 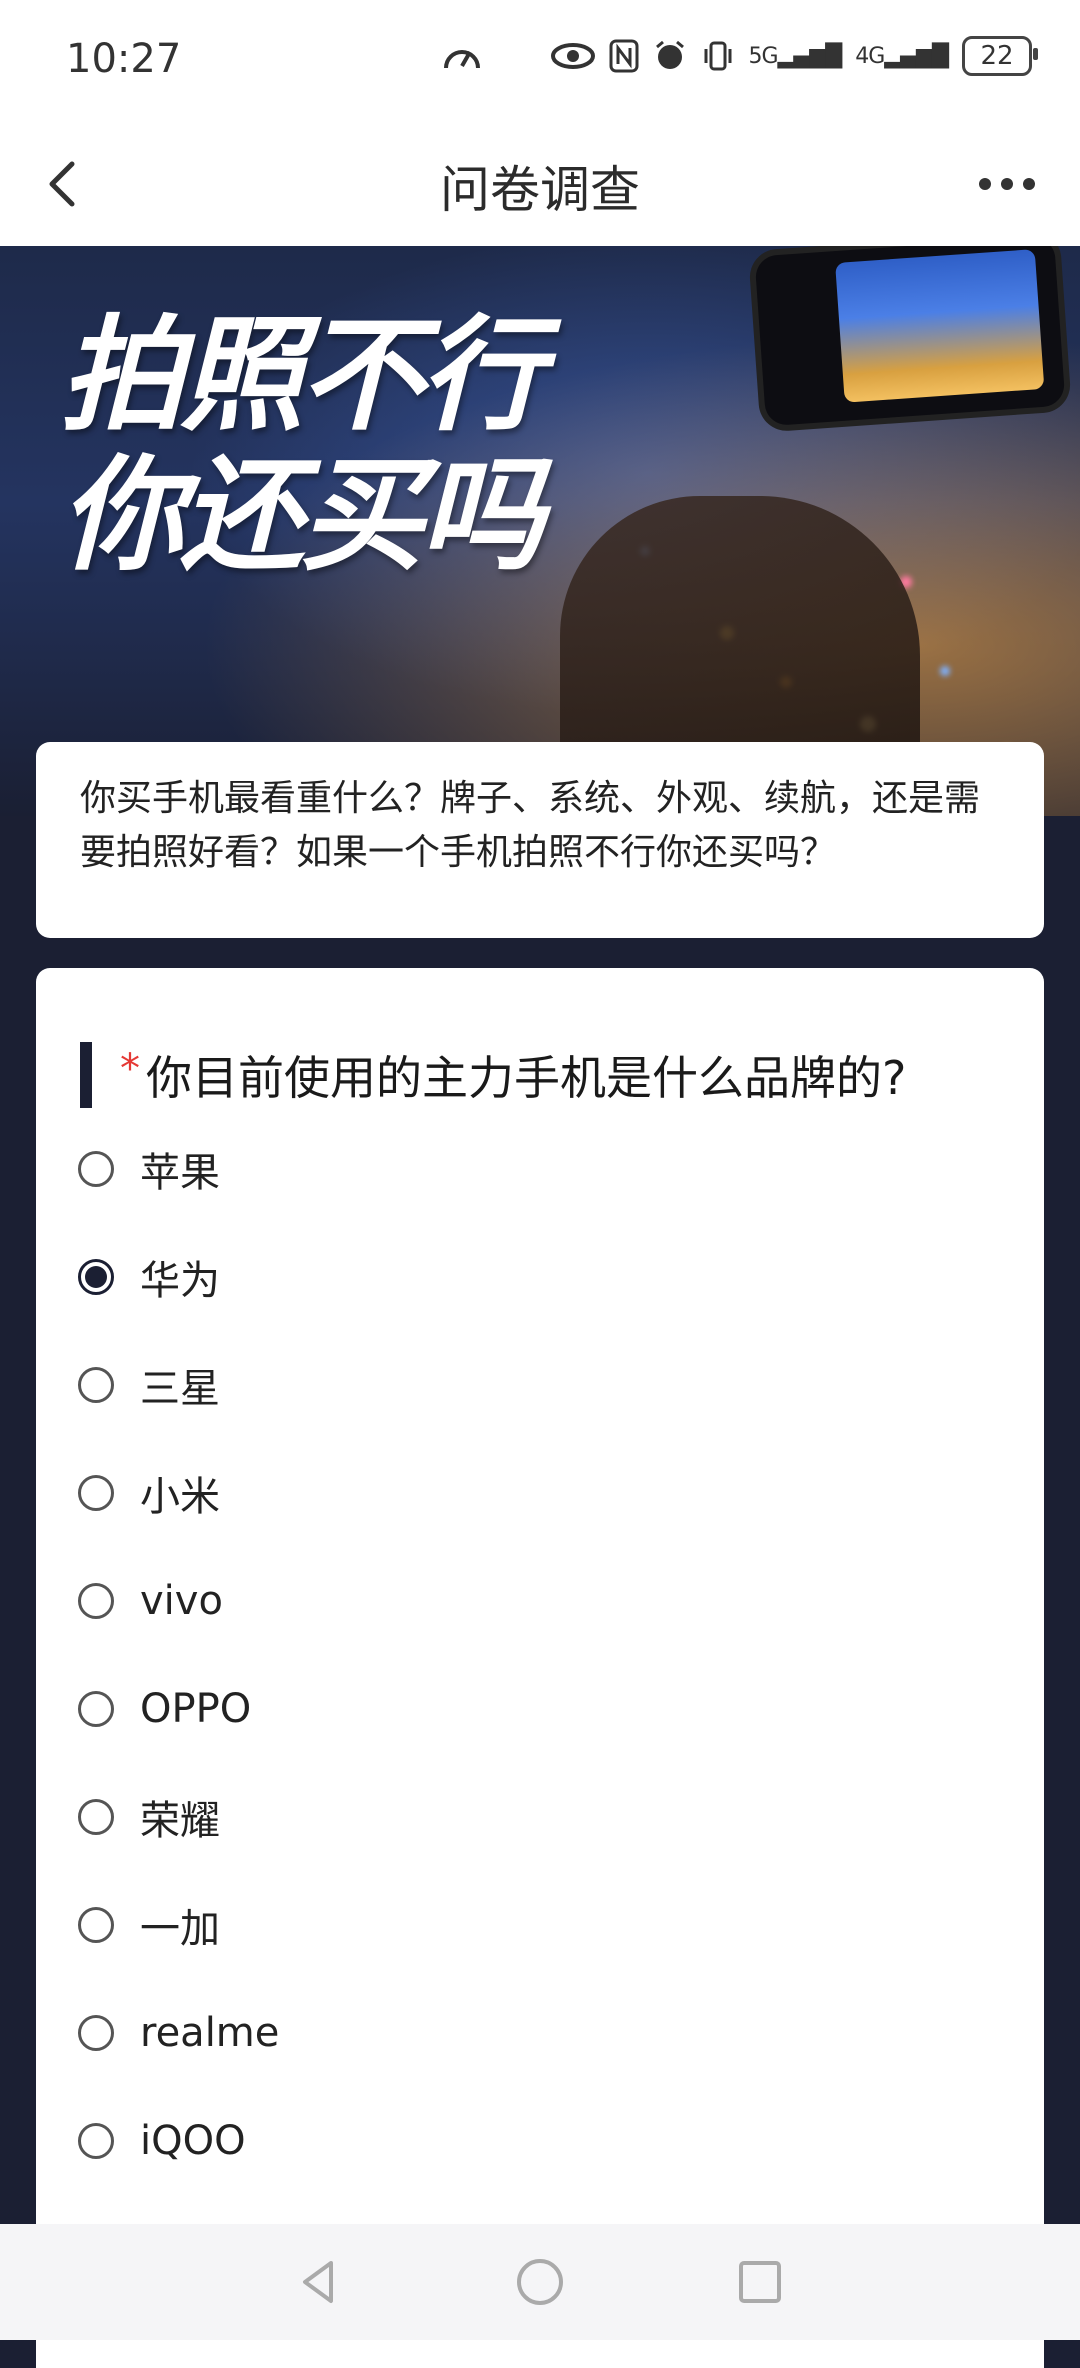 I want to click on option-xiaomi: 小米, so click(x=538, y=1493).